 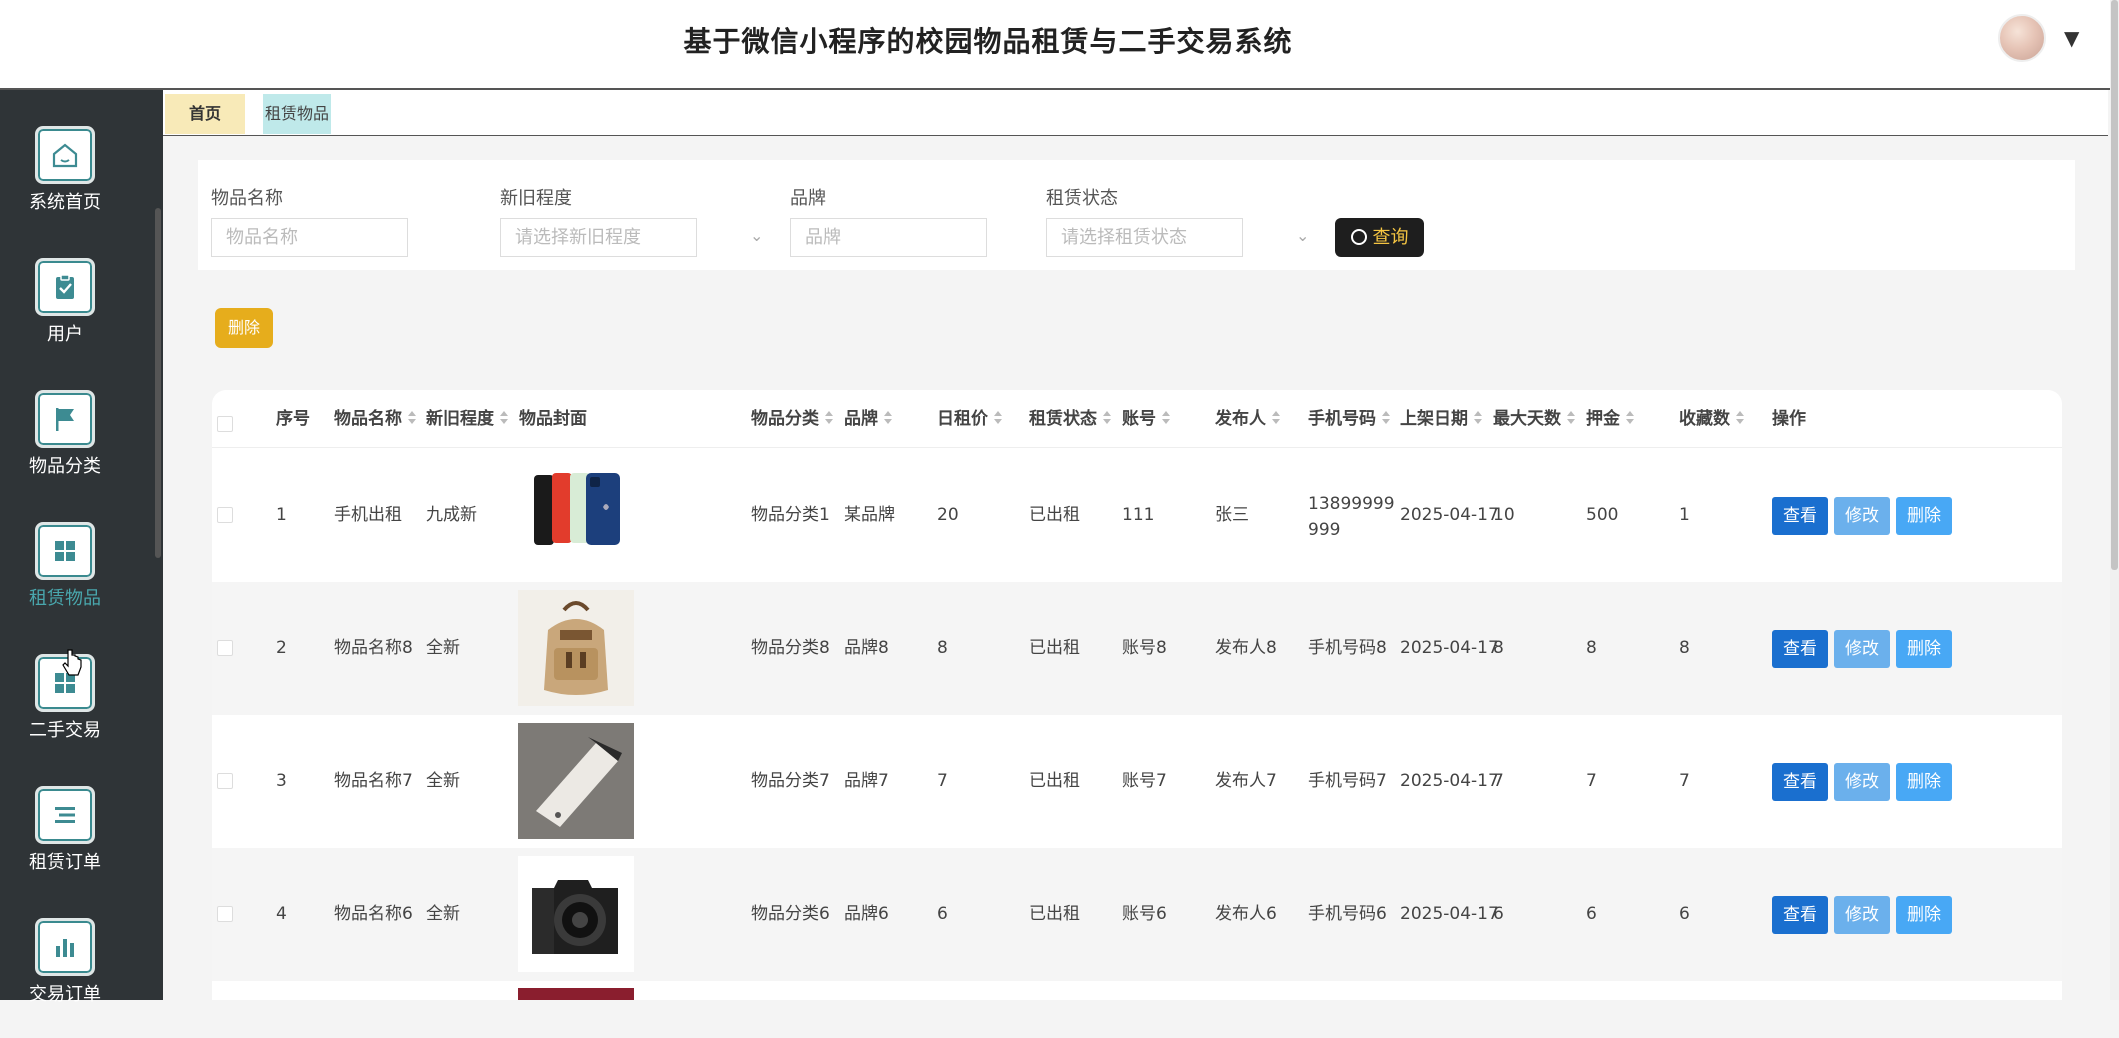 What do you see at coordinates (65, 582) in the screenshot?
I see `sidebar-item-rental-items: 租赁物品` at bounding box center [65, 582].